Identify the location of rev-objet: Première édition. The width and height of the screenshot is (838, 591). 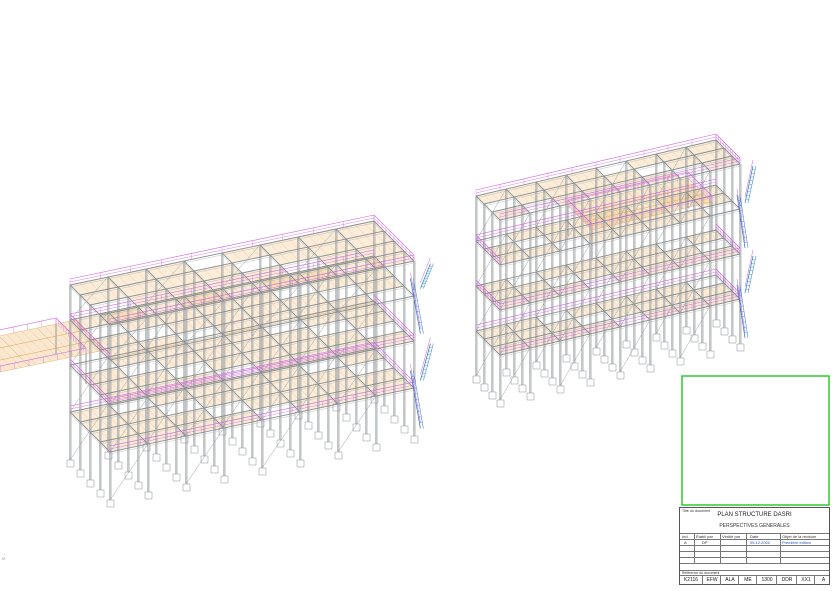
(797, 542).